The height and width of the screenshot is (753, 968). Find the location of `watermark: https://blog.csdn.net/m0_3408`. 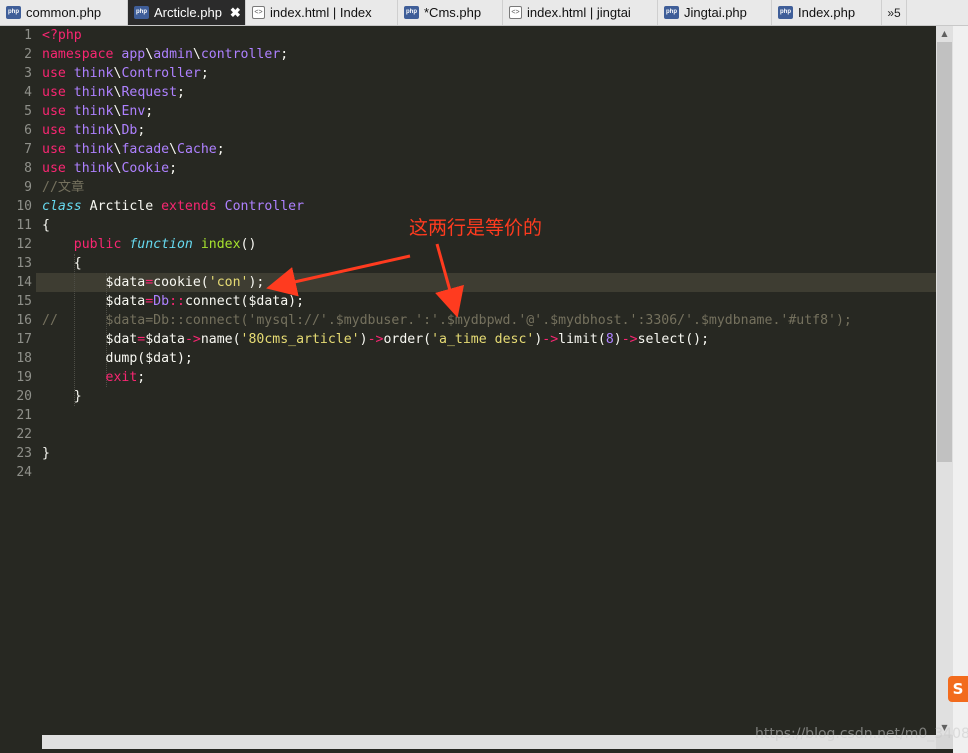

watermark: https://blog.csdn.net/m0_3408 is located at coordinates (861, 734).